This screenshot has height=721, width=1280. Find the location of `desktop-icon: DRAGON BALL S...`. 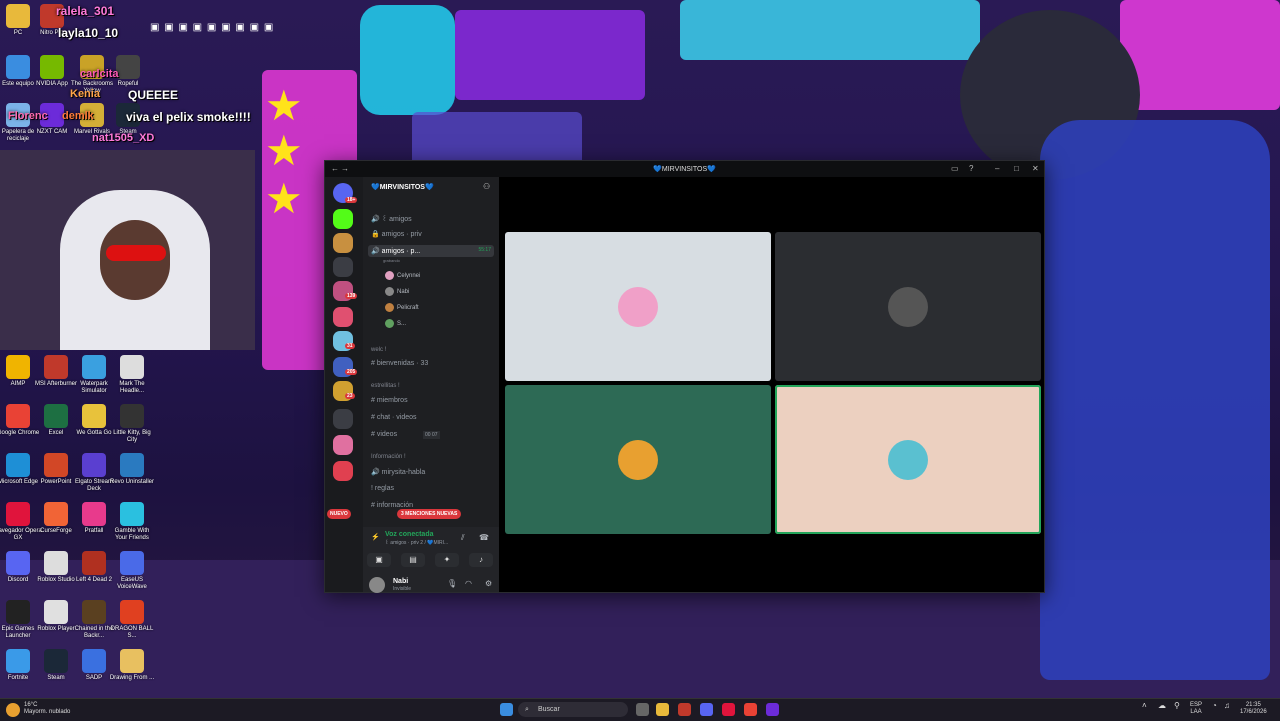

desktop-icon: DRAGON BALL S... is located at coordinates (132, 620).